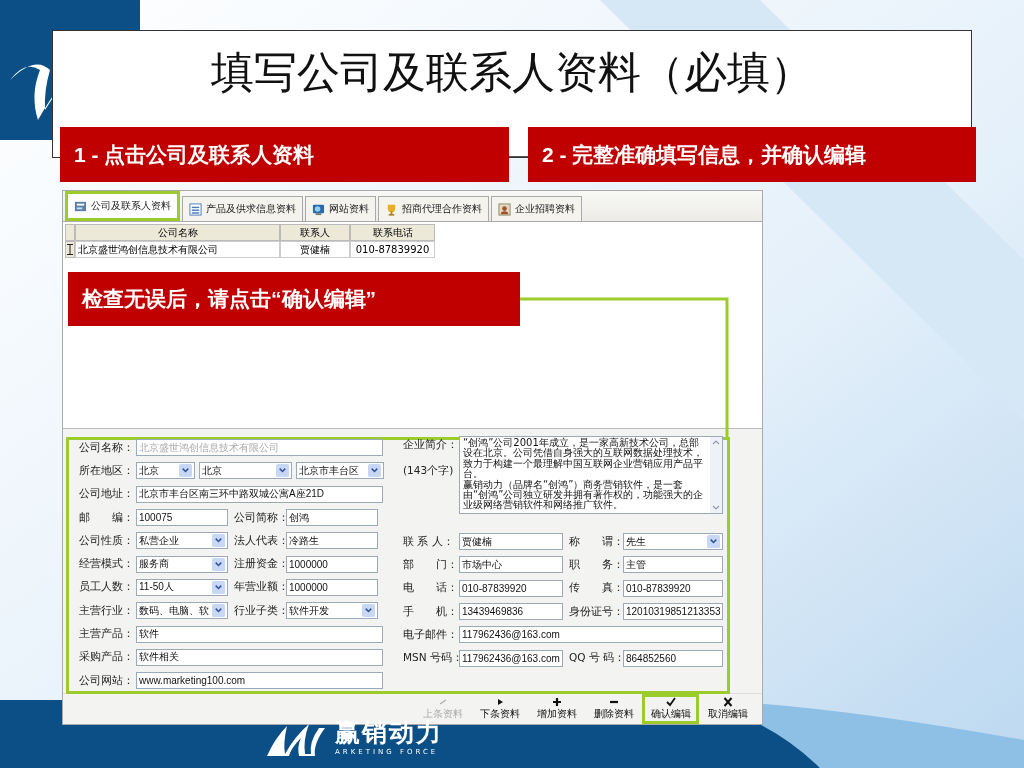  I want to click on input-field: 冷路生, so click(332, 541).